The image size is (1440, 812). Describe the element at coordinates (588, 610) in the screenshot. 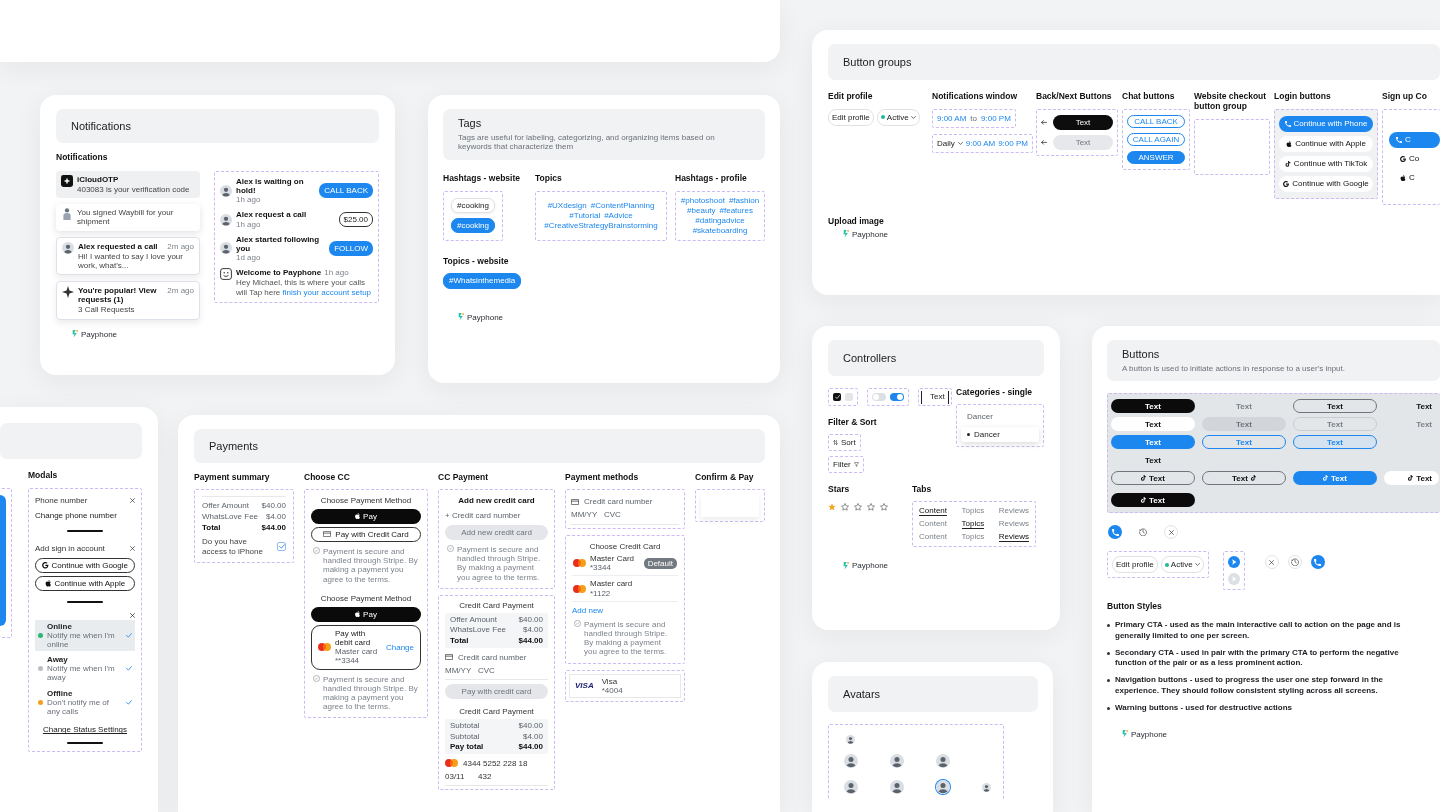

I see `add-card-link: Add new` at that location.